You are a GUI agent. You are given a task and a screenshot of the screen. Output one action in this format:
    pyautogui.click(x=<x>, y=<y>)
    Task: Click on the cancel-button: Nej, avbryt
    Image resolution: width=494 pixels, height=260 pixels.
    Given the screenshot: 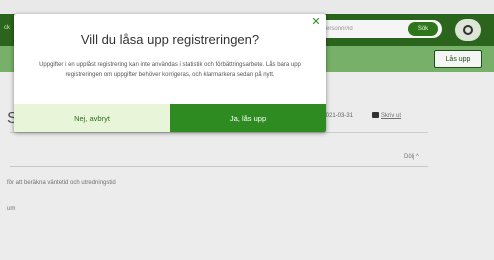 What is the action you would take?
    pyautogui.click(x=92, y=118)
    